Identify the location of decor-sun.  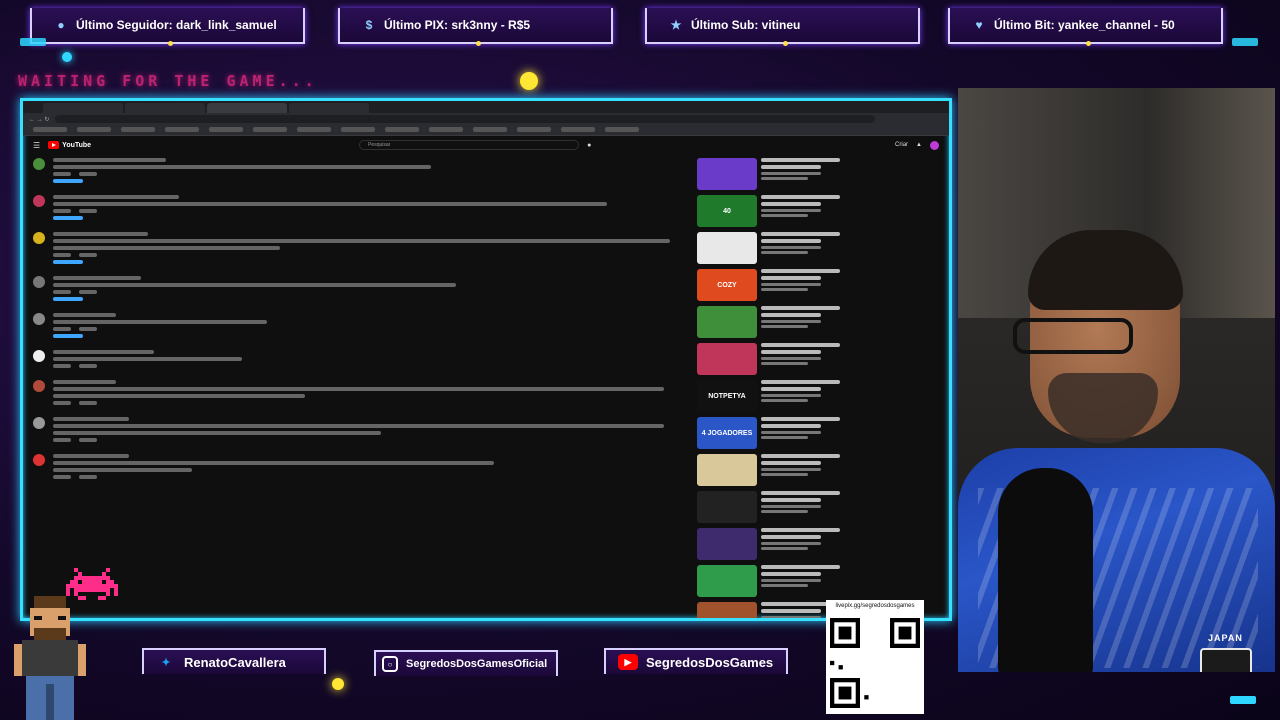
(338, 684).